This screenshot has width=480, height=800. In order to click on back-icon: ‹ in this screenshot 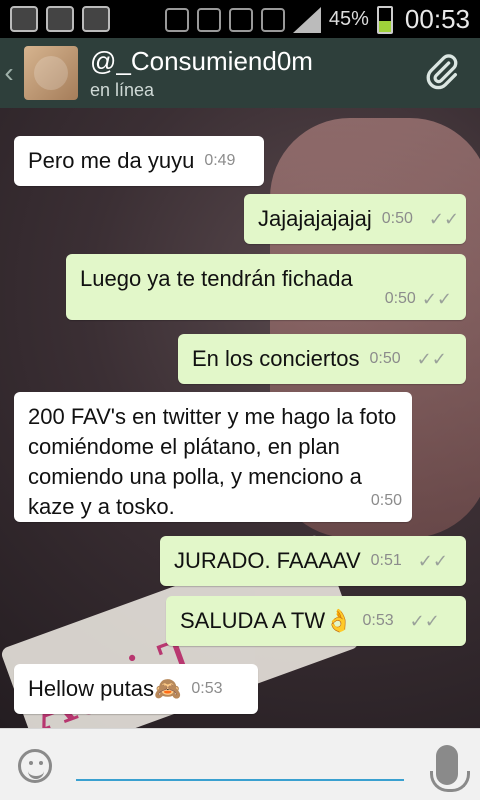, I will do `click(9, 73)`.